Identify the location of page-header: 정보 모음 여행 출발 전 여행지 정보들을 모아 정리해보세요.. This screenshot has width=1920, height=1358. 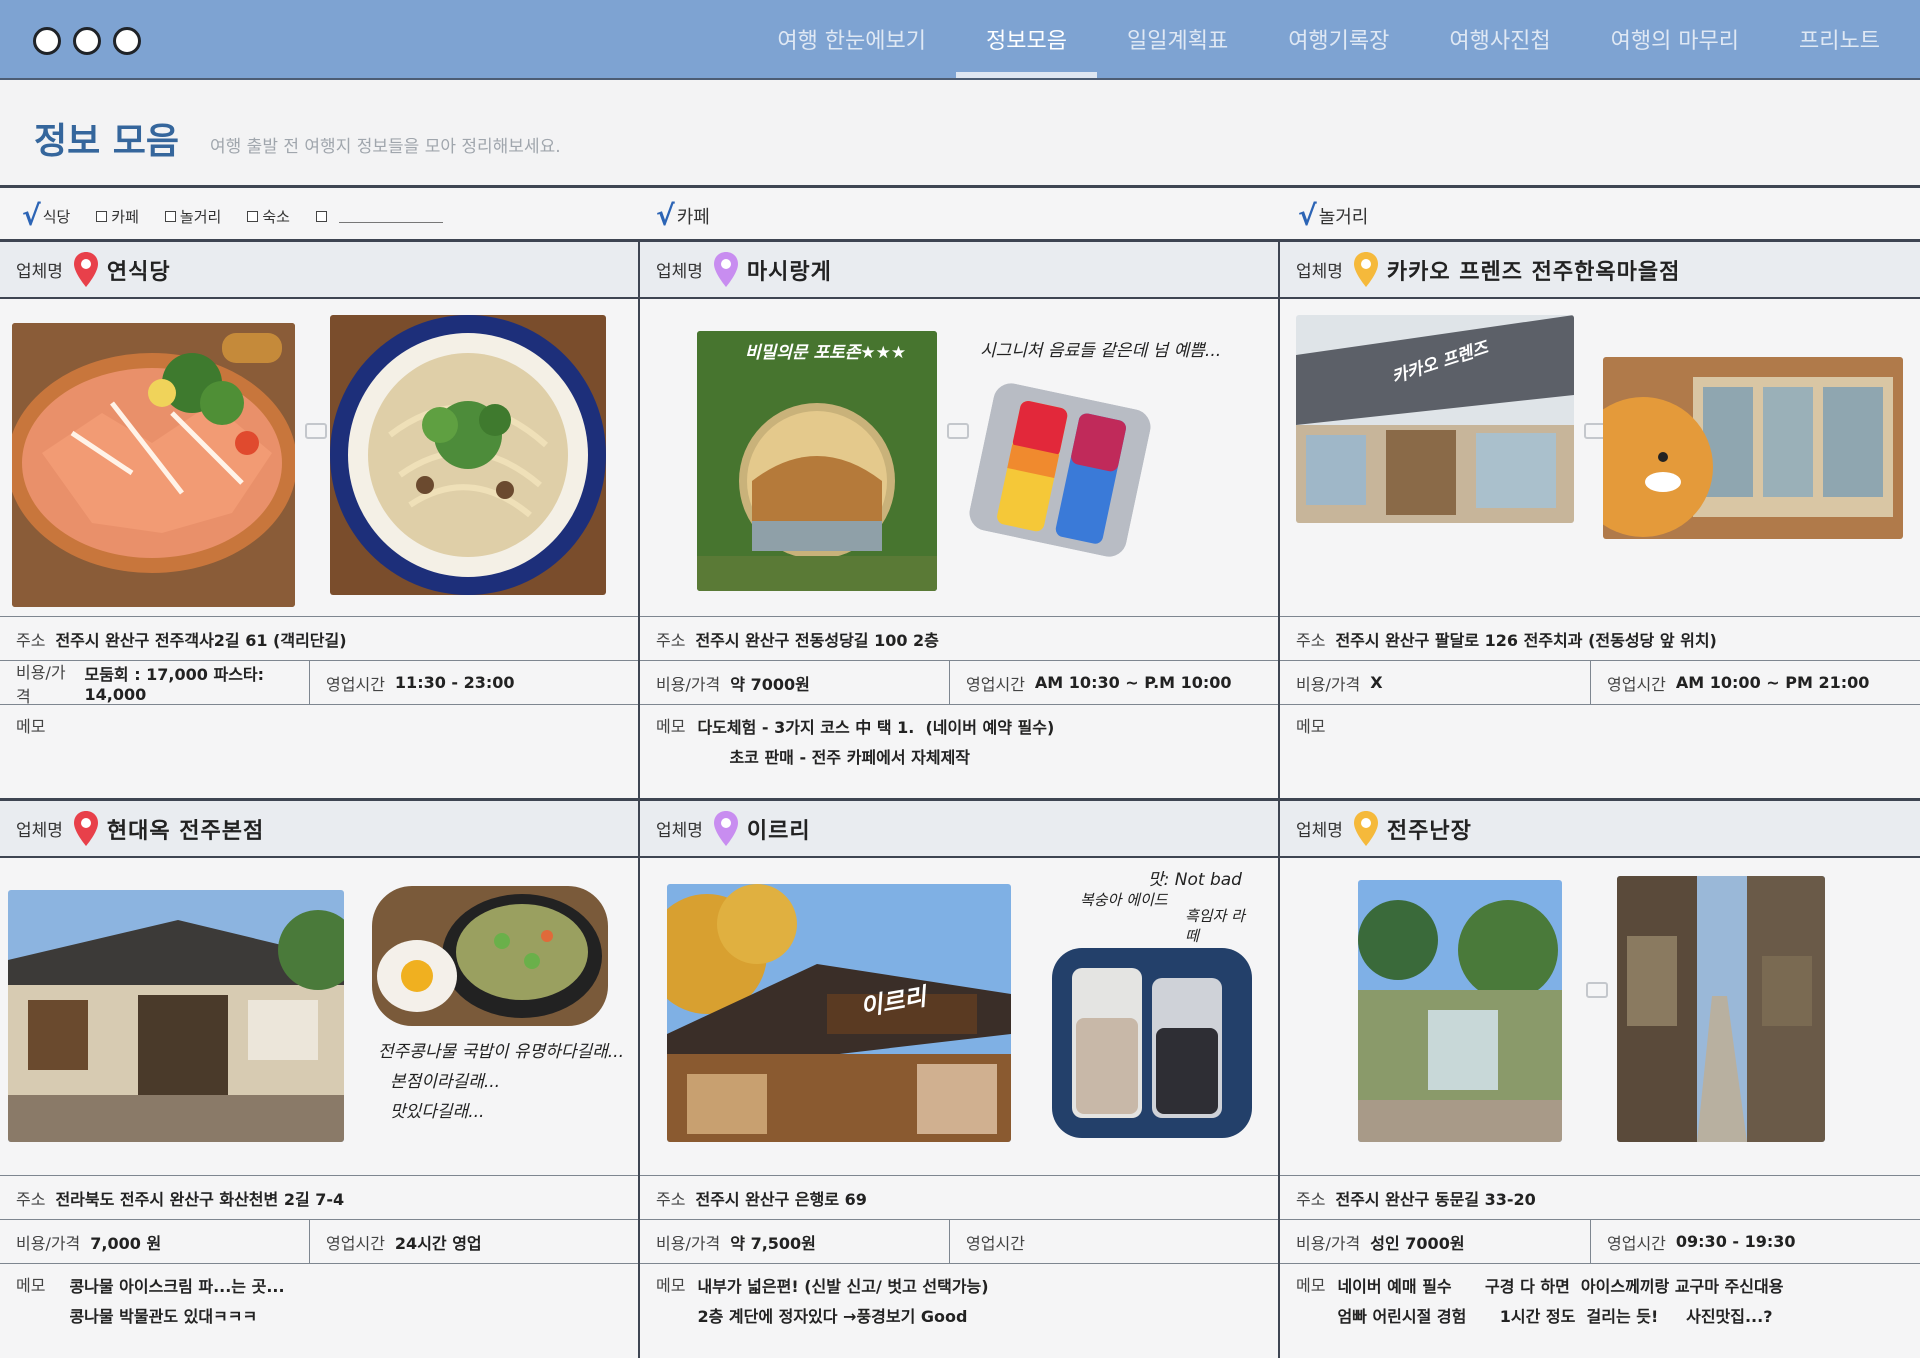
(960, 135).